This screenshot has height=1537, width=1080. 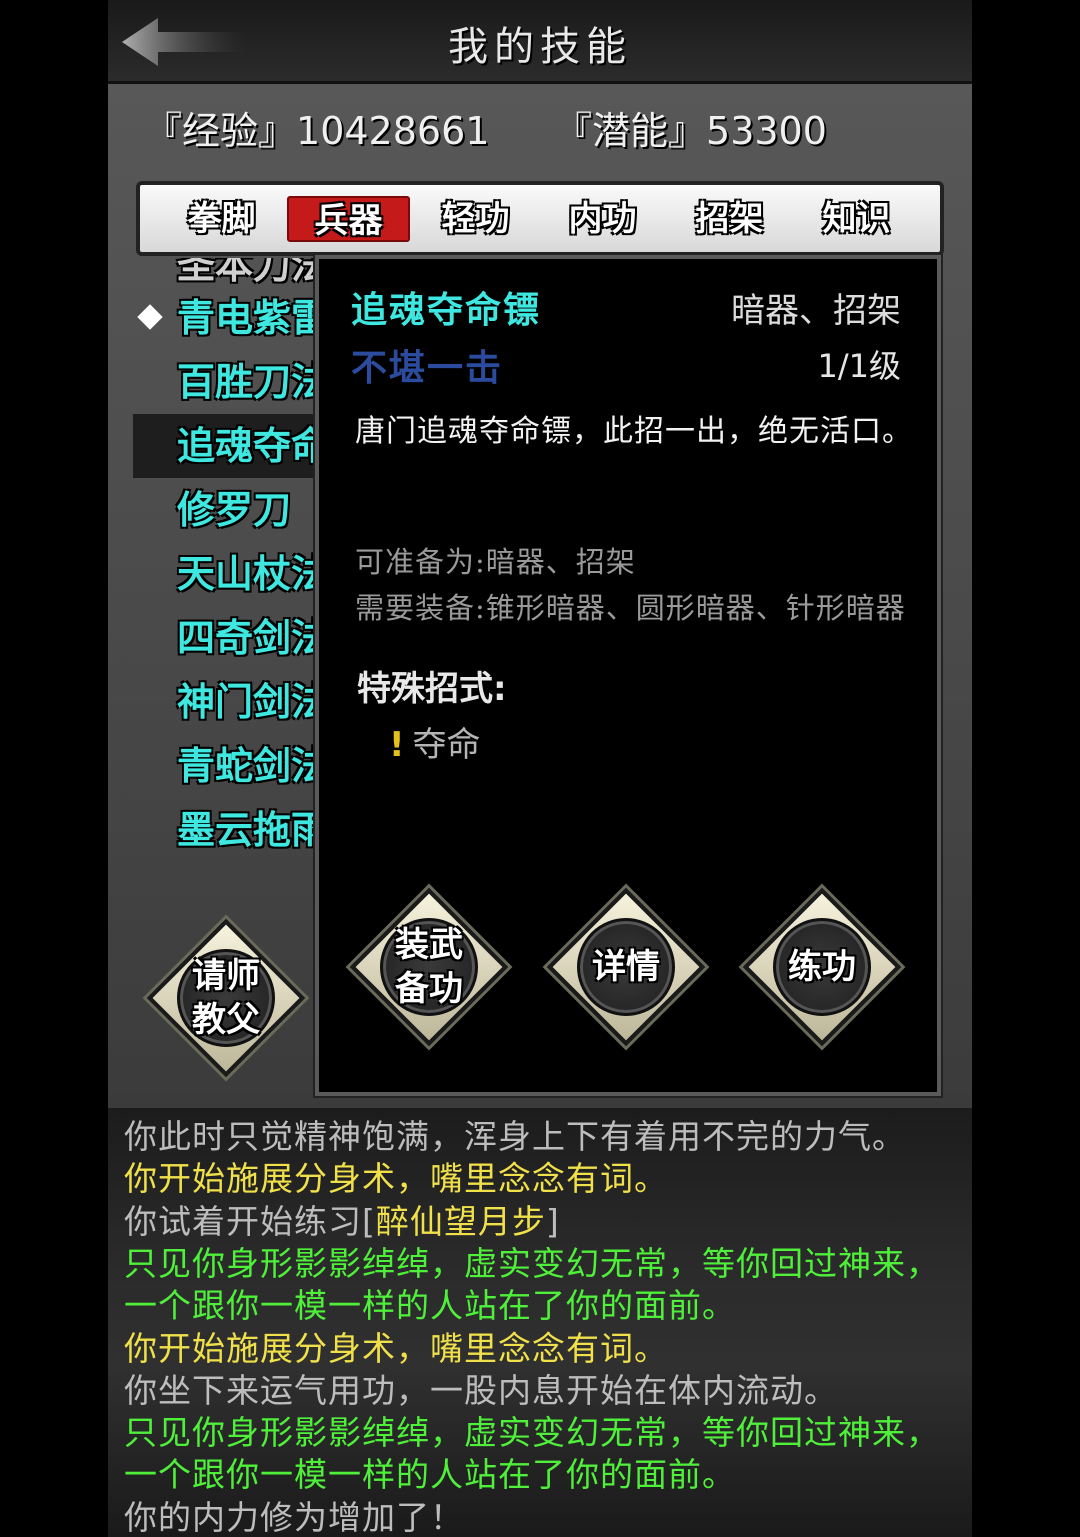 I want to click on page-title: 我的技能, so click(x=540, y=47).